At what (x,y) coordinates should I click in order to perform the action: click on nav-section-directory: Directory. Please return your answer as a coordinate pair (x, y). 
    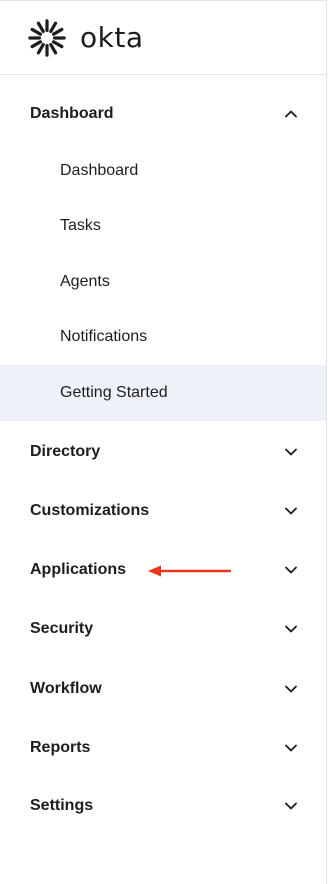
    Looking at the image, I should click on (163, 452).